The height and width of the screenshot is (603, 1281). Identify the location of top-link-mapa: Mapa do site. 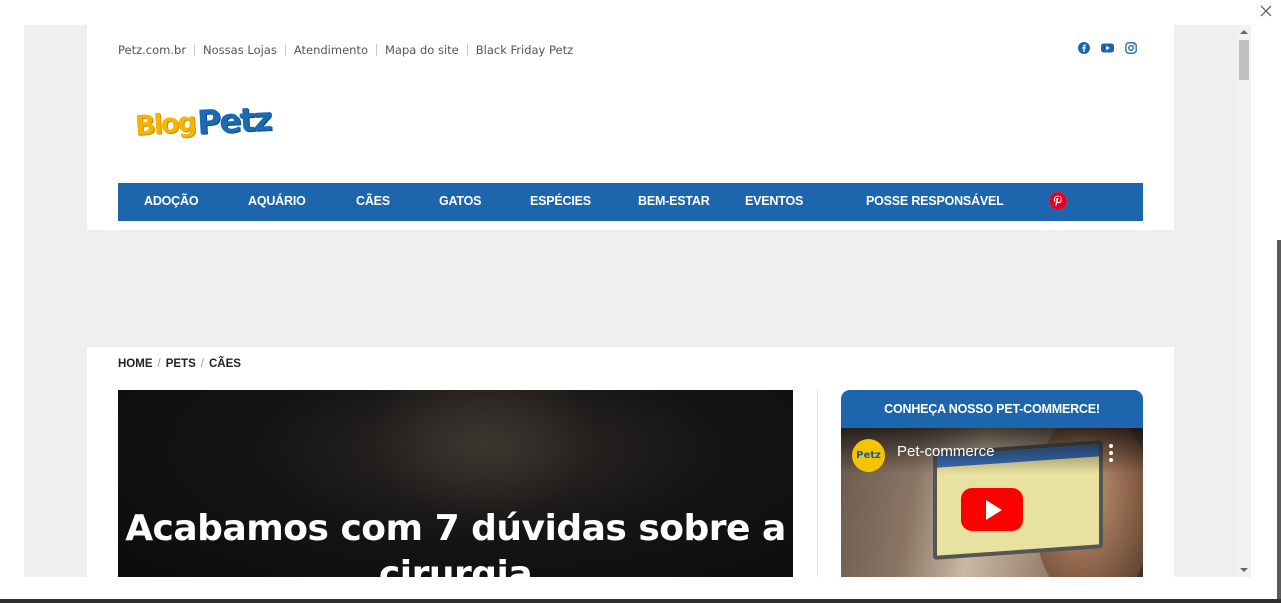
(422, 50).